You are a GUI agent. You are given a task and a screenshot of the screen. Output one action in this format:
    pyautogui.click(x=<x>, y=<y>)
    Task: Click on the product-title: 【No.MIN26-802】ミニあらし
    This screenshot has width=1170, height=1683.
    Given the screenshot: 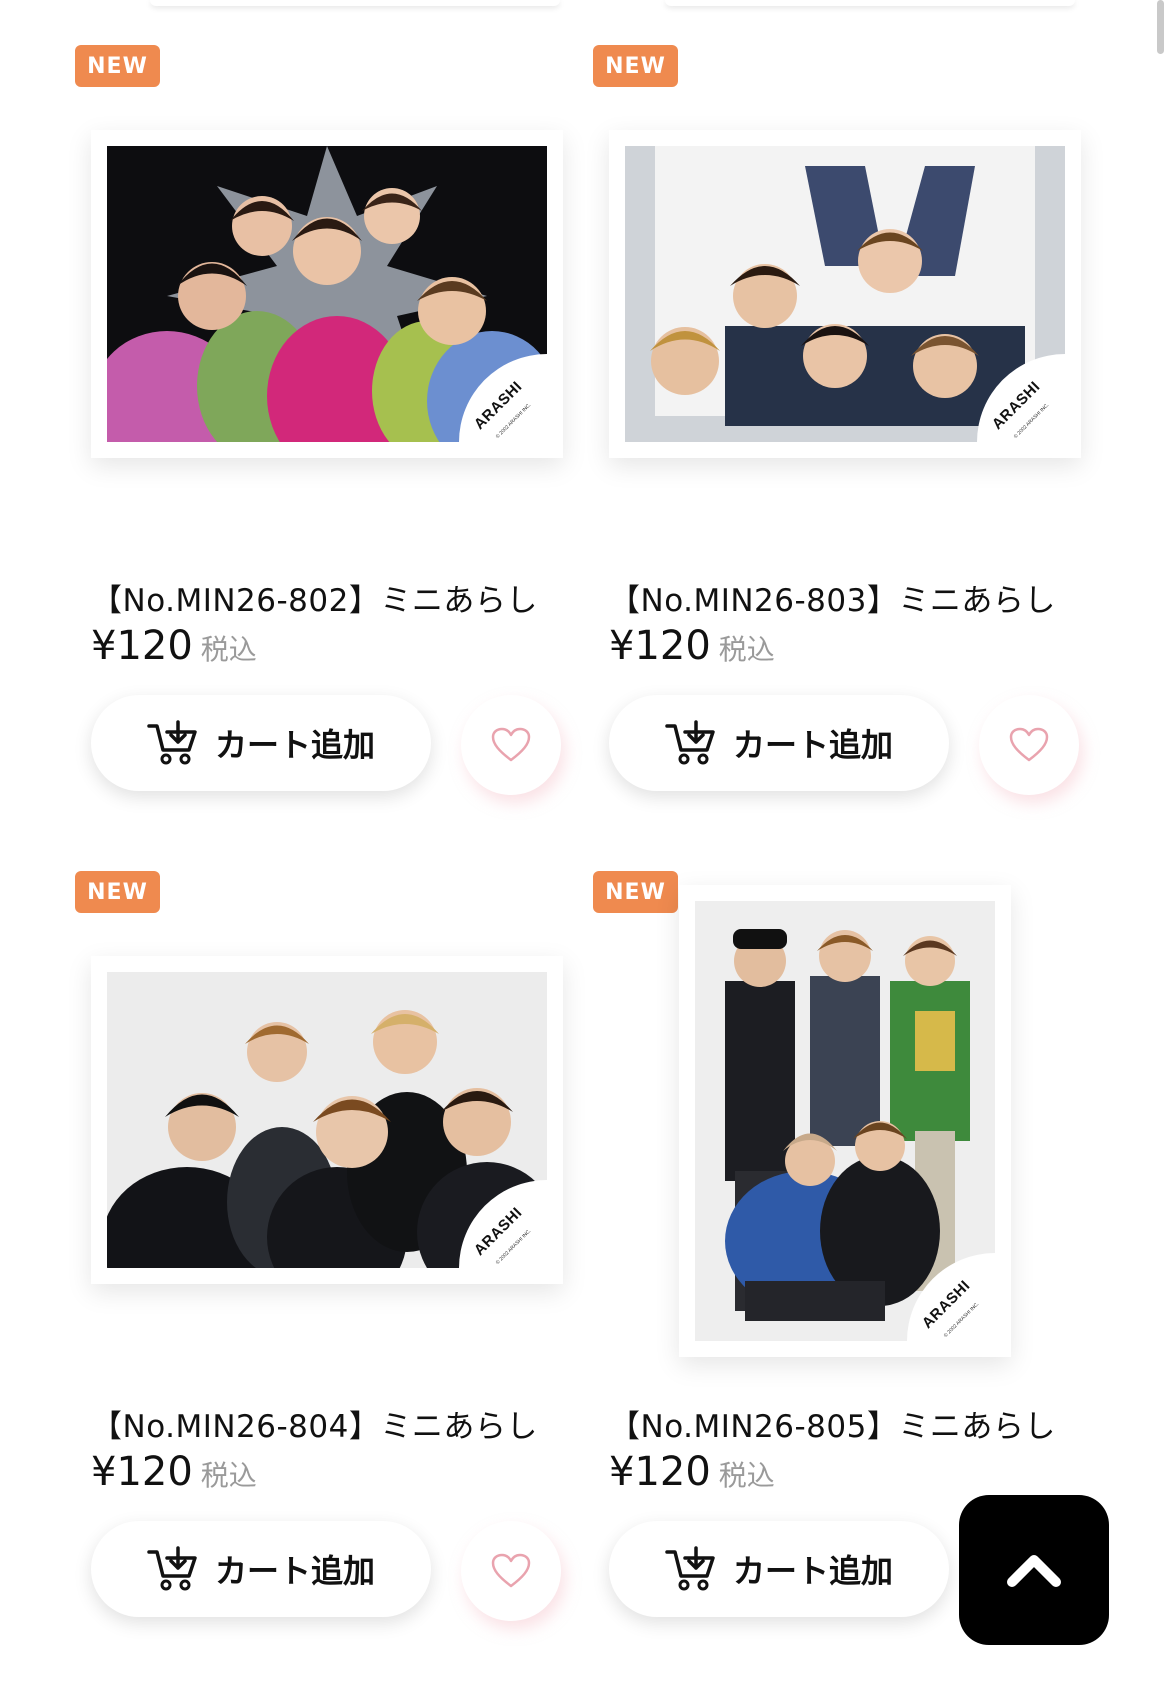 What is the action you would take?
    pyautogui.click(x=314, y=597)
    